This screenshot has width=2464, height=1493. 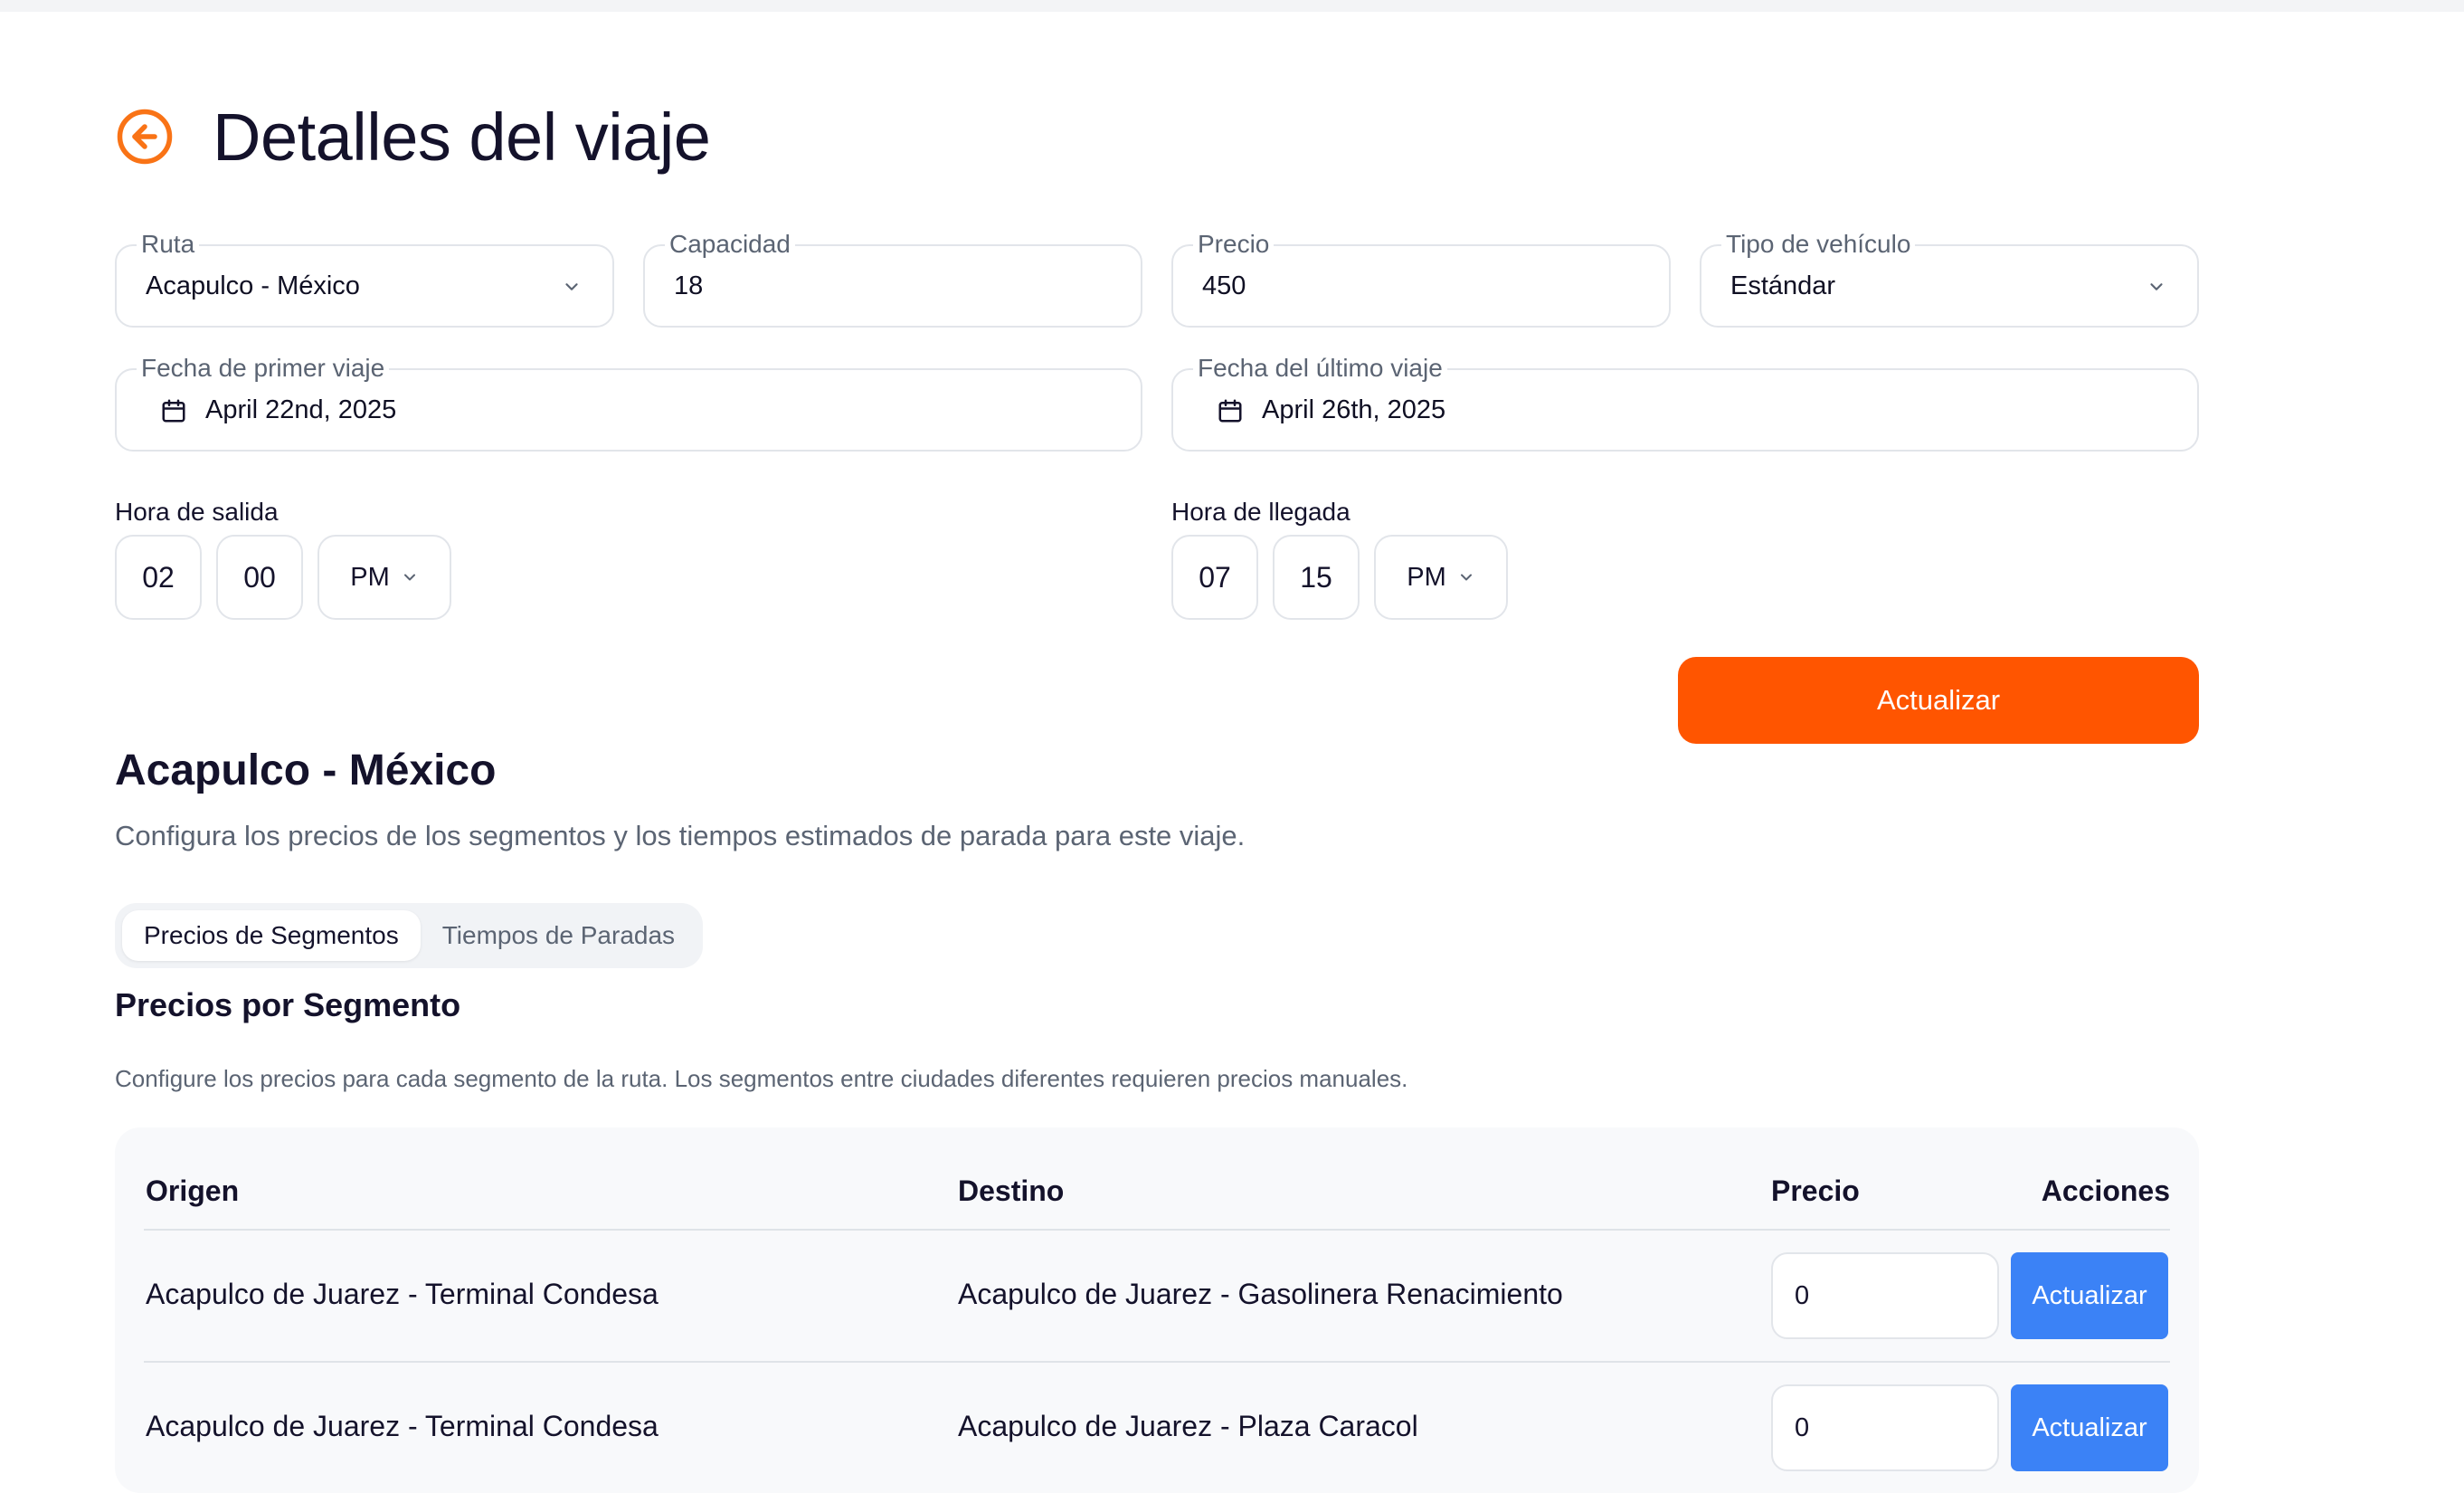 I want to click on row-2-origin: Acapulco de Juarez - Terminal Condesa, so click(x=403, y=1426).